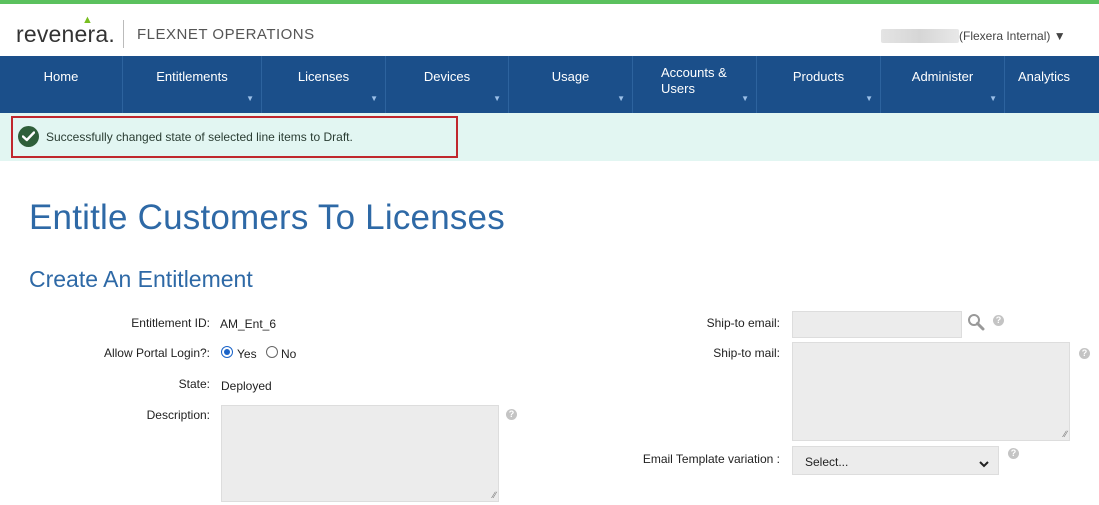 The image size is (1099, 505). What do you see at coordinates (192, 76) in the screenshot?
I see `nav-entitlements-label: Entitlements` at bounding box center [192, 76].